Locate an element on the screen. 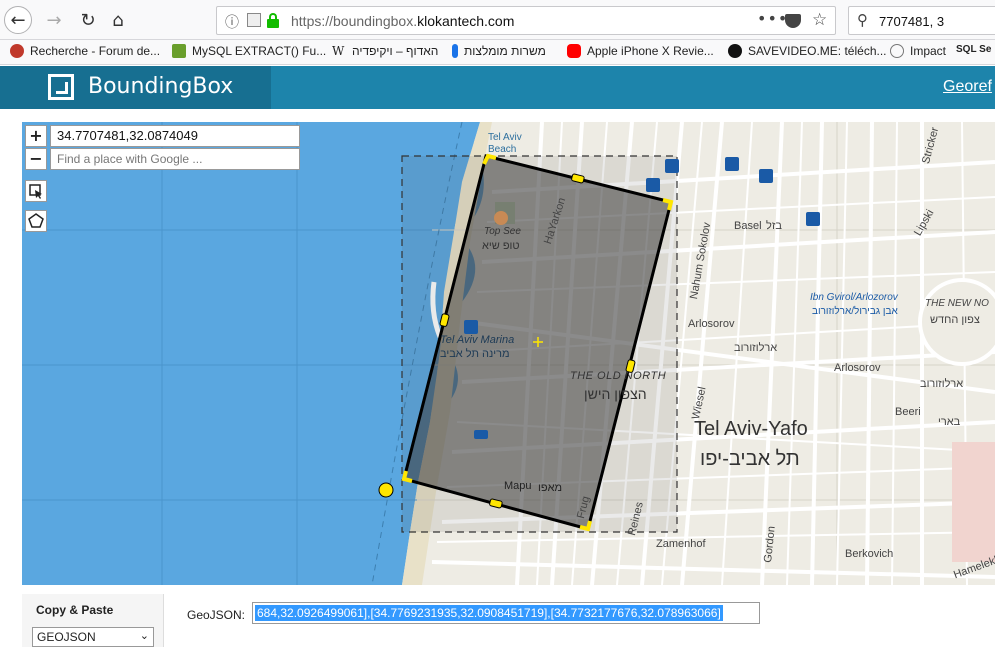 The image size is (995, 647). bookmark-label: SQL Se is located at coordinates (974, 49).